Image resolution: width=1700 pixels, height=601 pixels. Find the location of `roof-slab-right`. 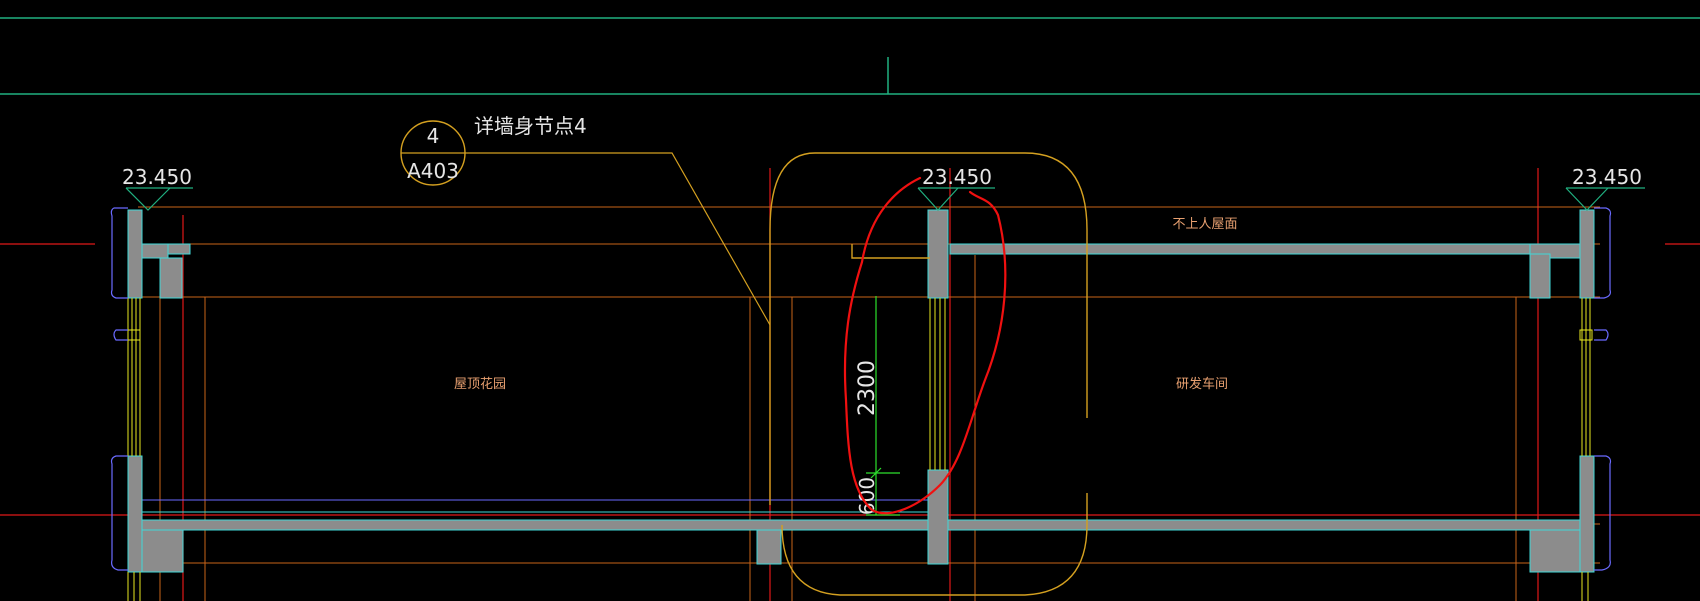

roof-slab-right is located at coordinates (1254, 249).